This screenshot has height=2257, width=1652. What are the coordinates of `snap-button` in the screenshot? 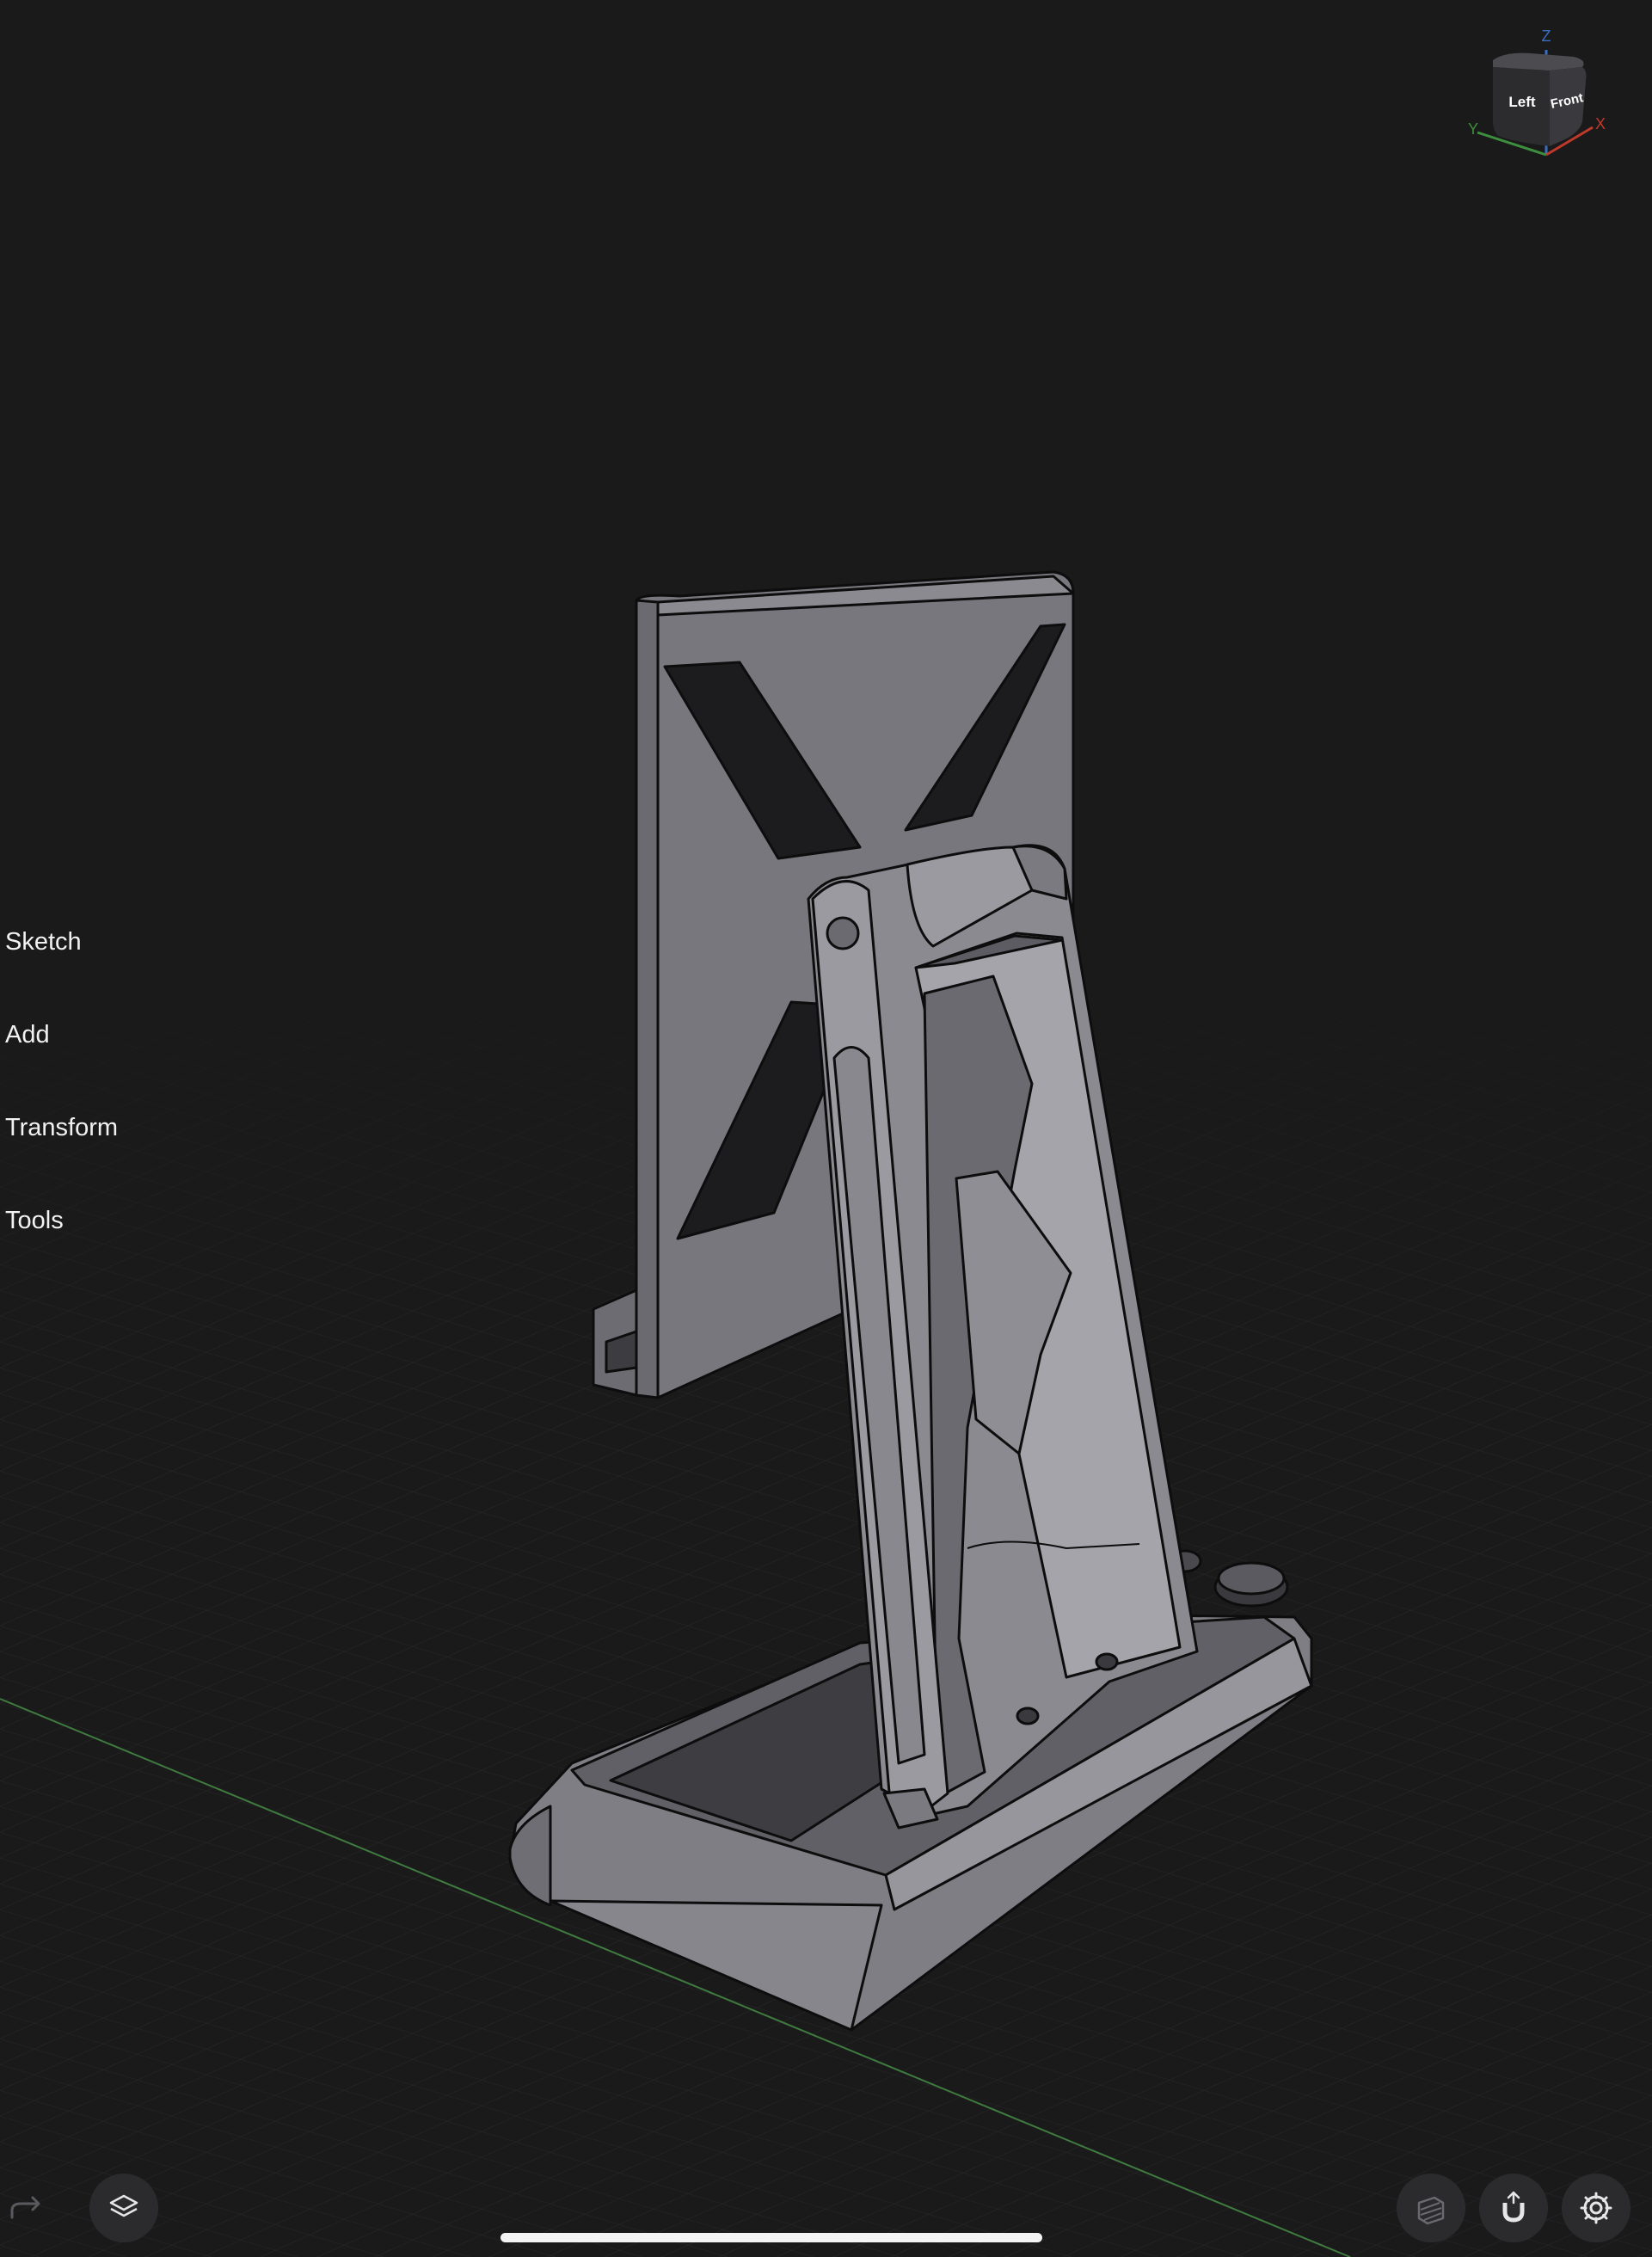 It's located at (1513, 2208).